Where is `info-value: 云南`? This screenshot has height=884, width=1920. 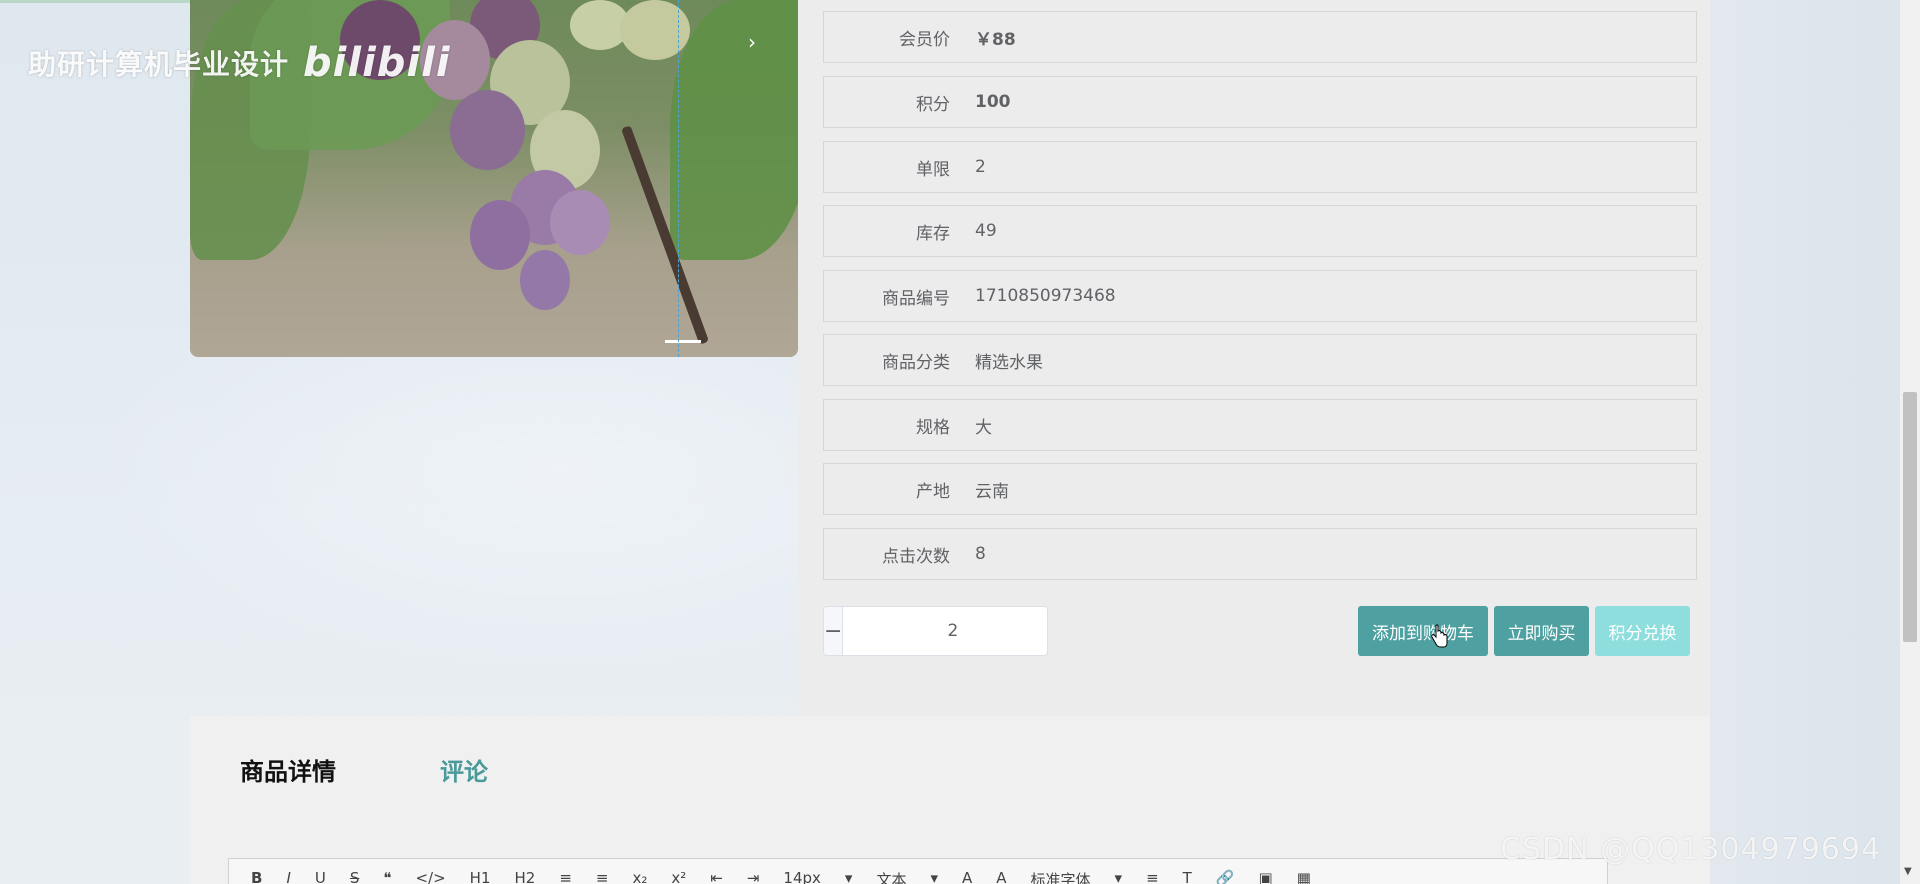
info-value: 云南 is located at coordinates (992, 491).